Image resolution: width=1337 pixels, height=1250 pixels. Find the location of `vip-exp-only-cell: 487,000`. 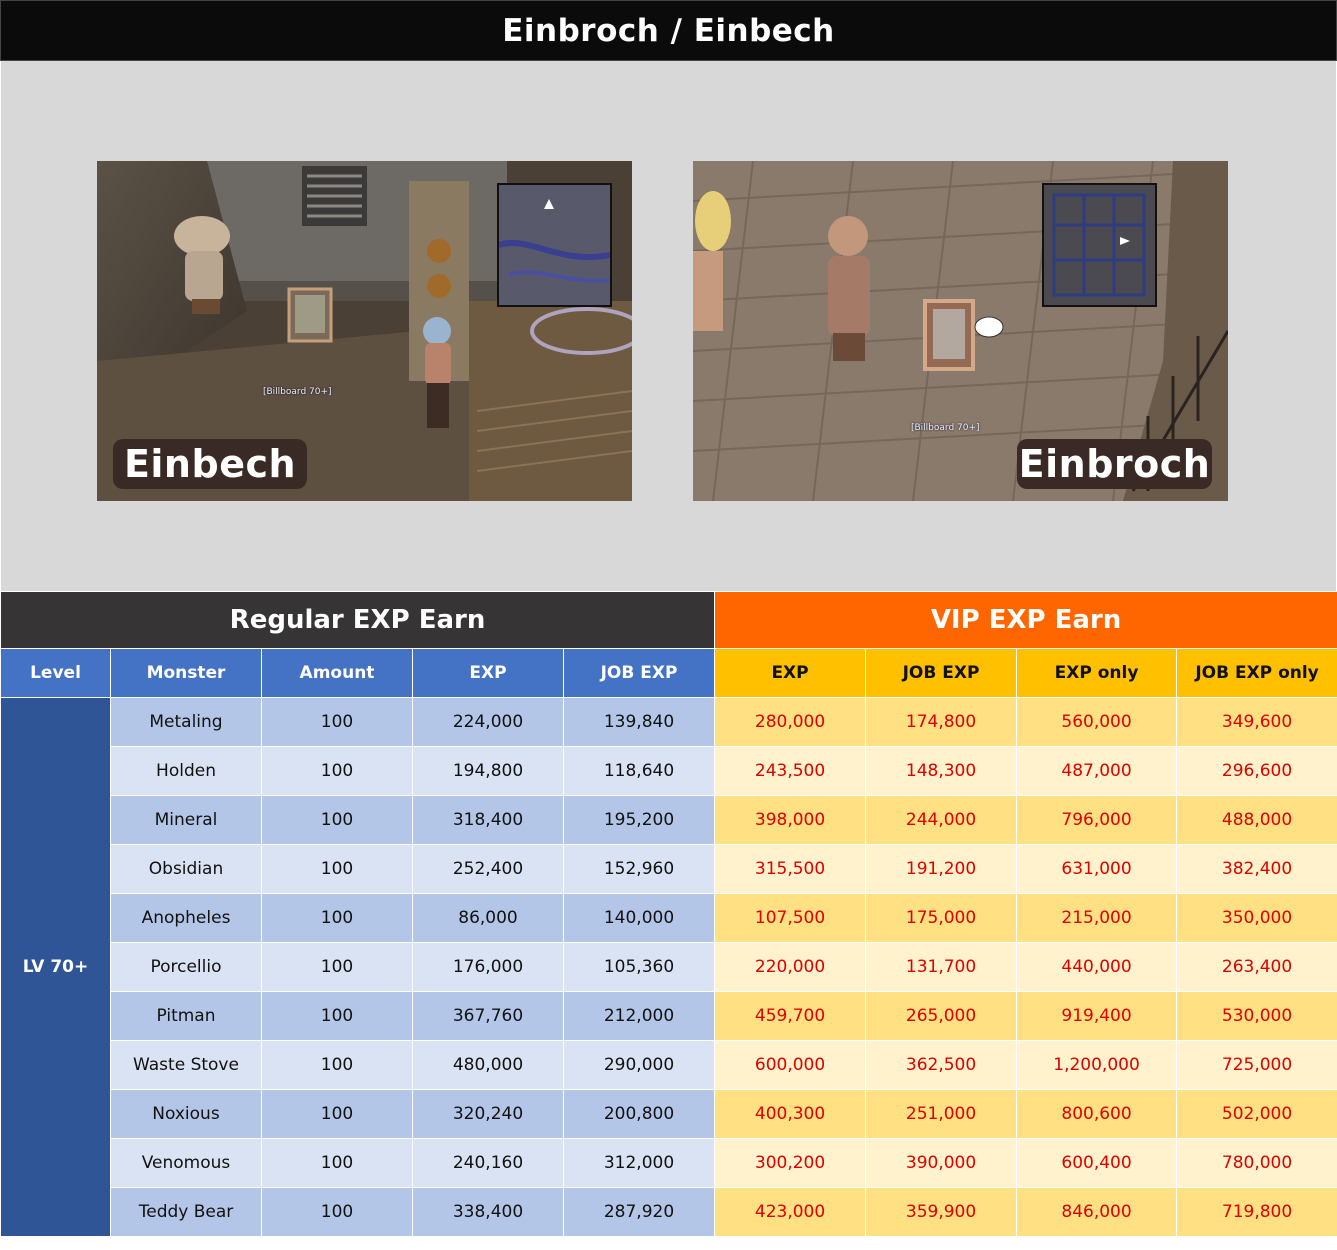

vip-exp-only-cell: 487,000 is located at coordinates (1097, 771).